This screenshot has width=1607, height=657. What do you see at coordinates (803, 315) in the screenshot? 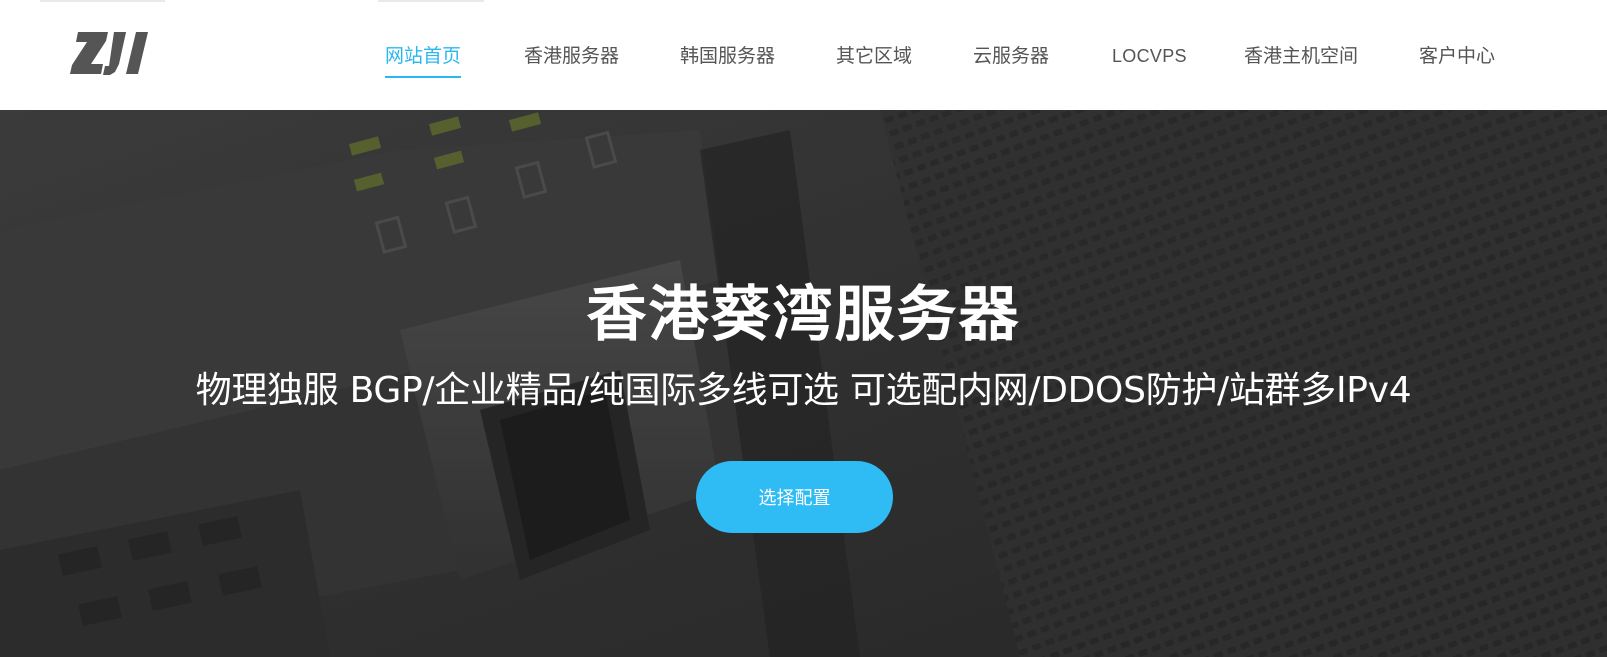
I see `hero-title: 香港葵湾服务器` at bounding box center [803, 315].